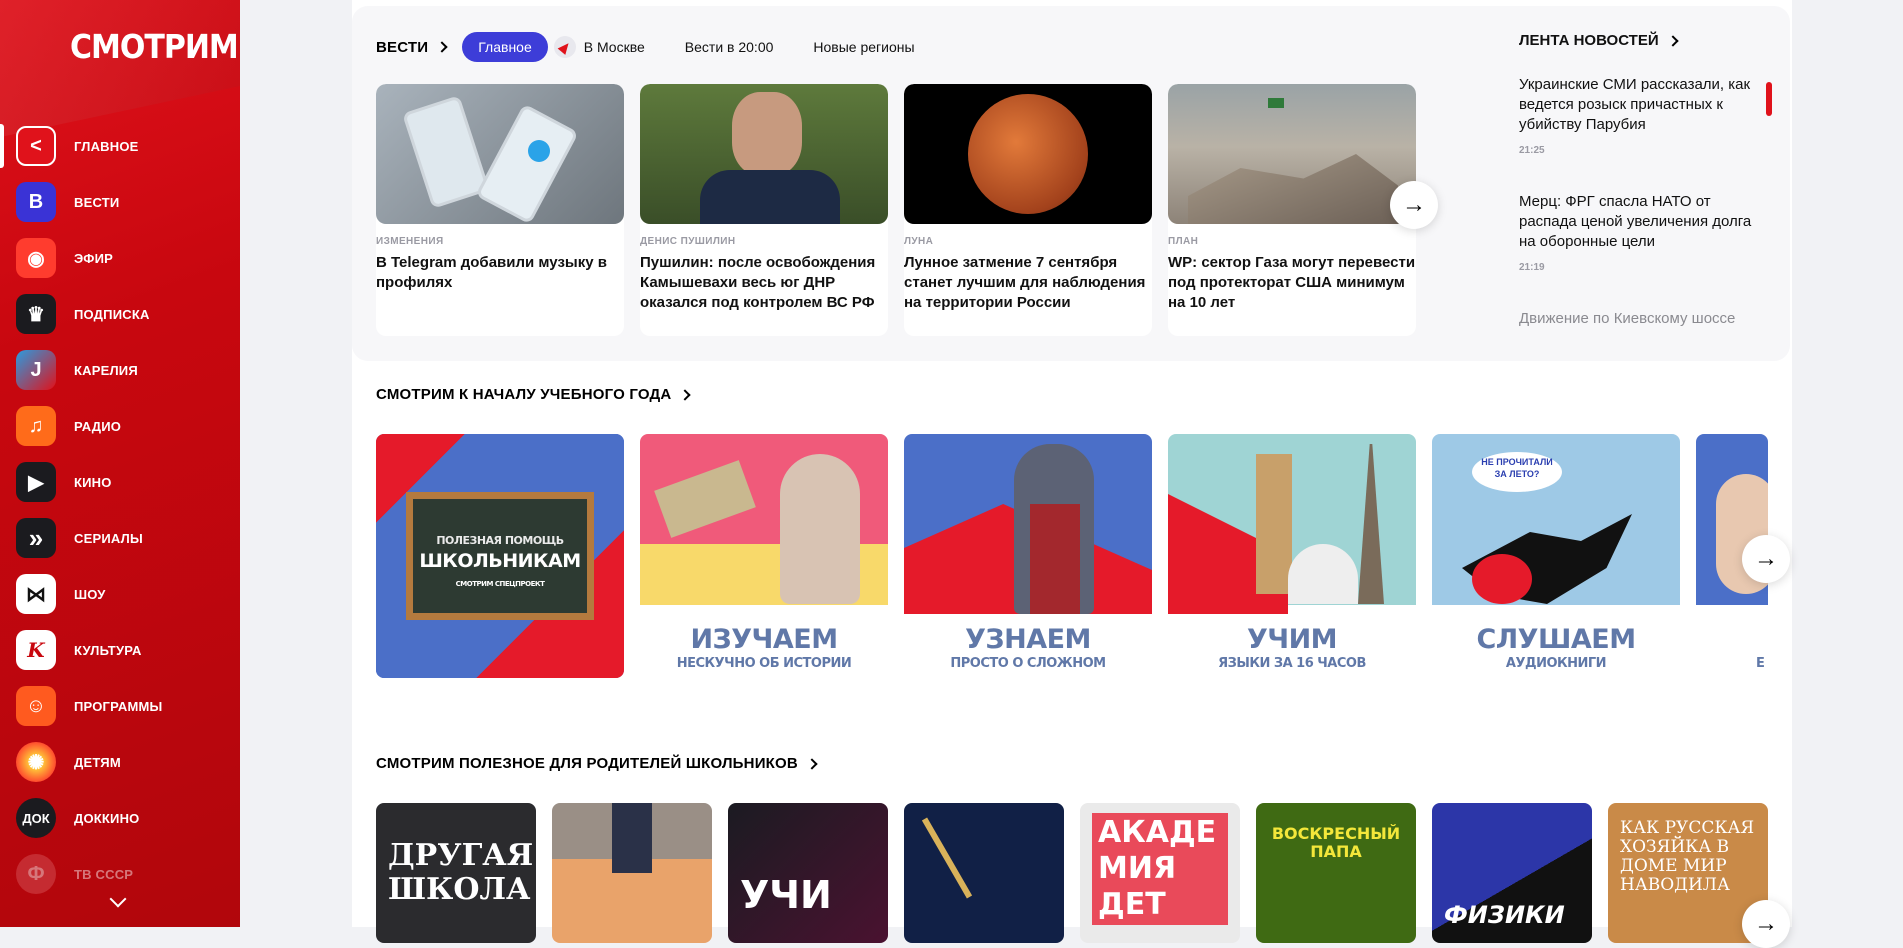 Image resolution: width=1903 pixels, height=948 pixels. What do you see at coordinates (36, 706) in the screenshot?
I see `smile-icon: ☺` at bounding box center [36, 706].